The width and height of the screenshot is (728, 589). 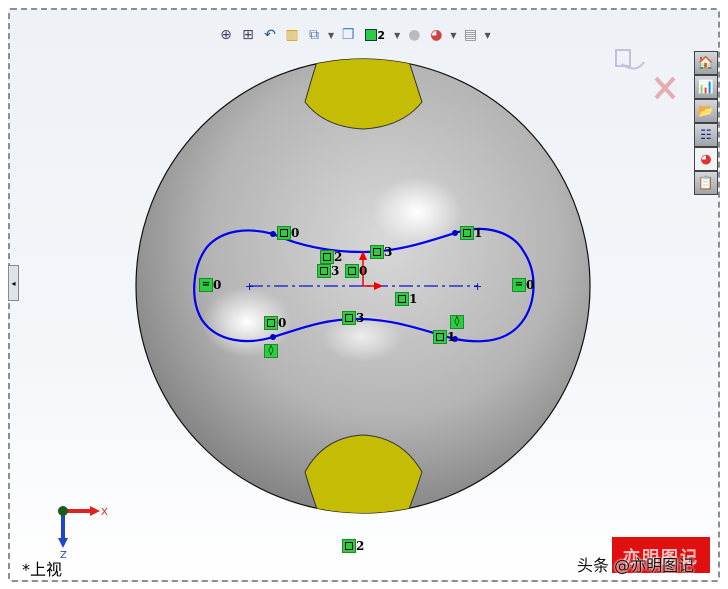 I want to click on relation-tangent: 2, so click(x=331, y=257).